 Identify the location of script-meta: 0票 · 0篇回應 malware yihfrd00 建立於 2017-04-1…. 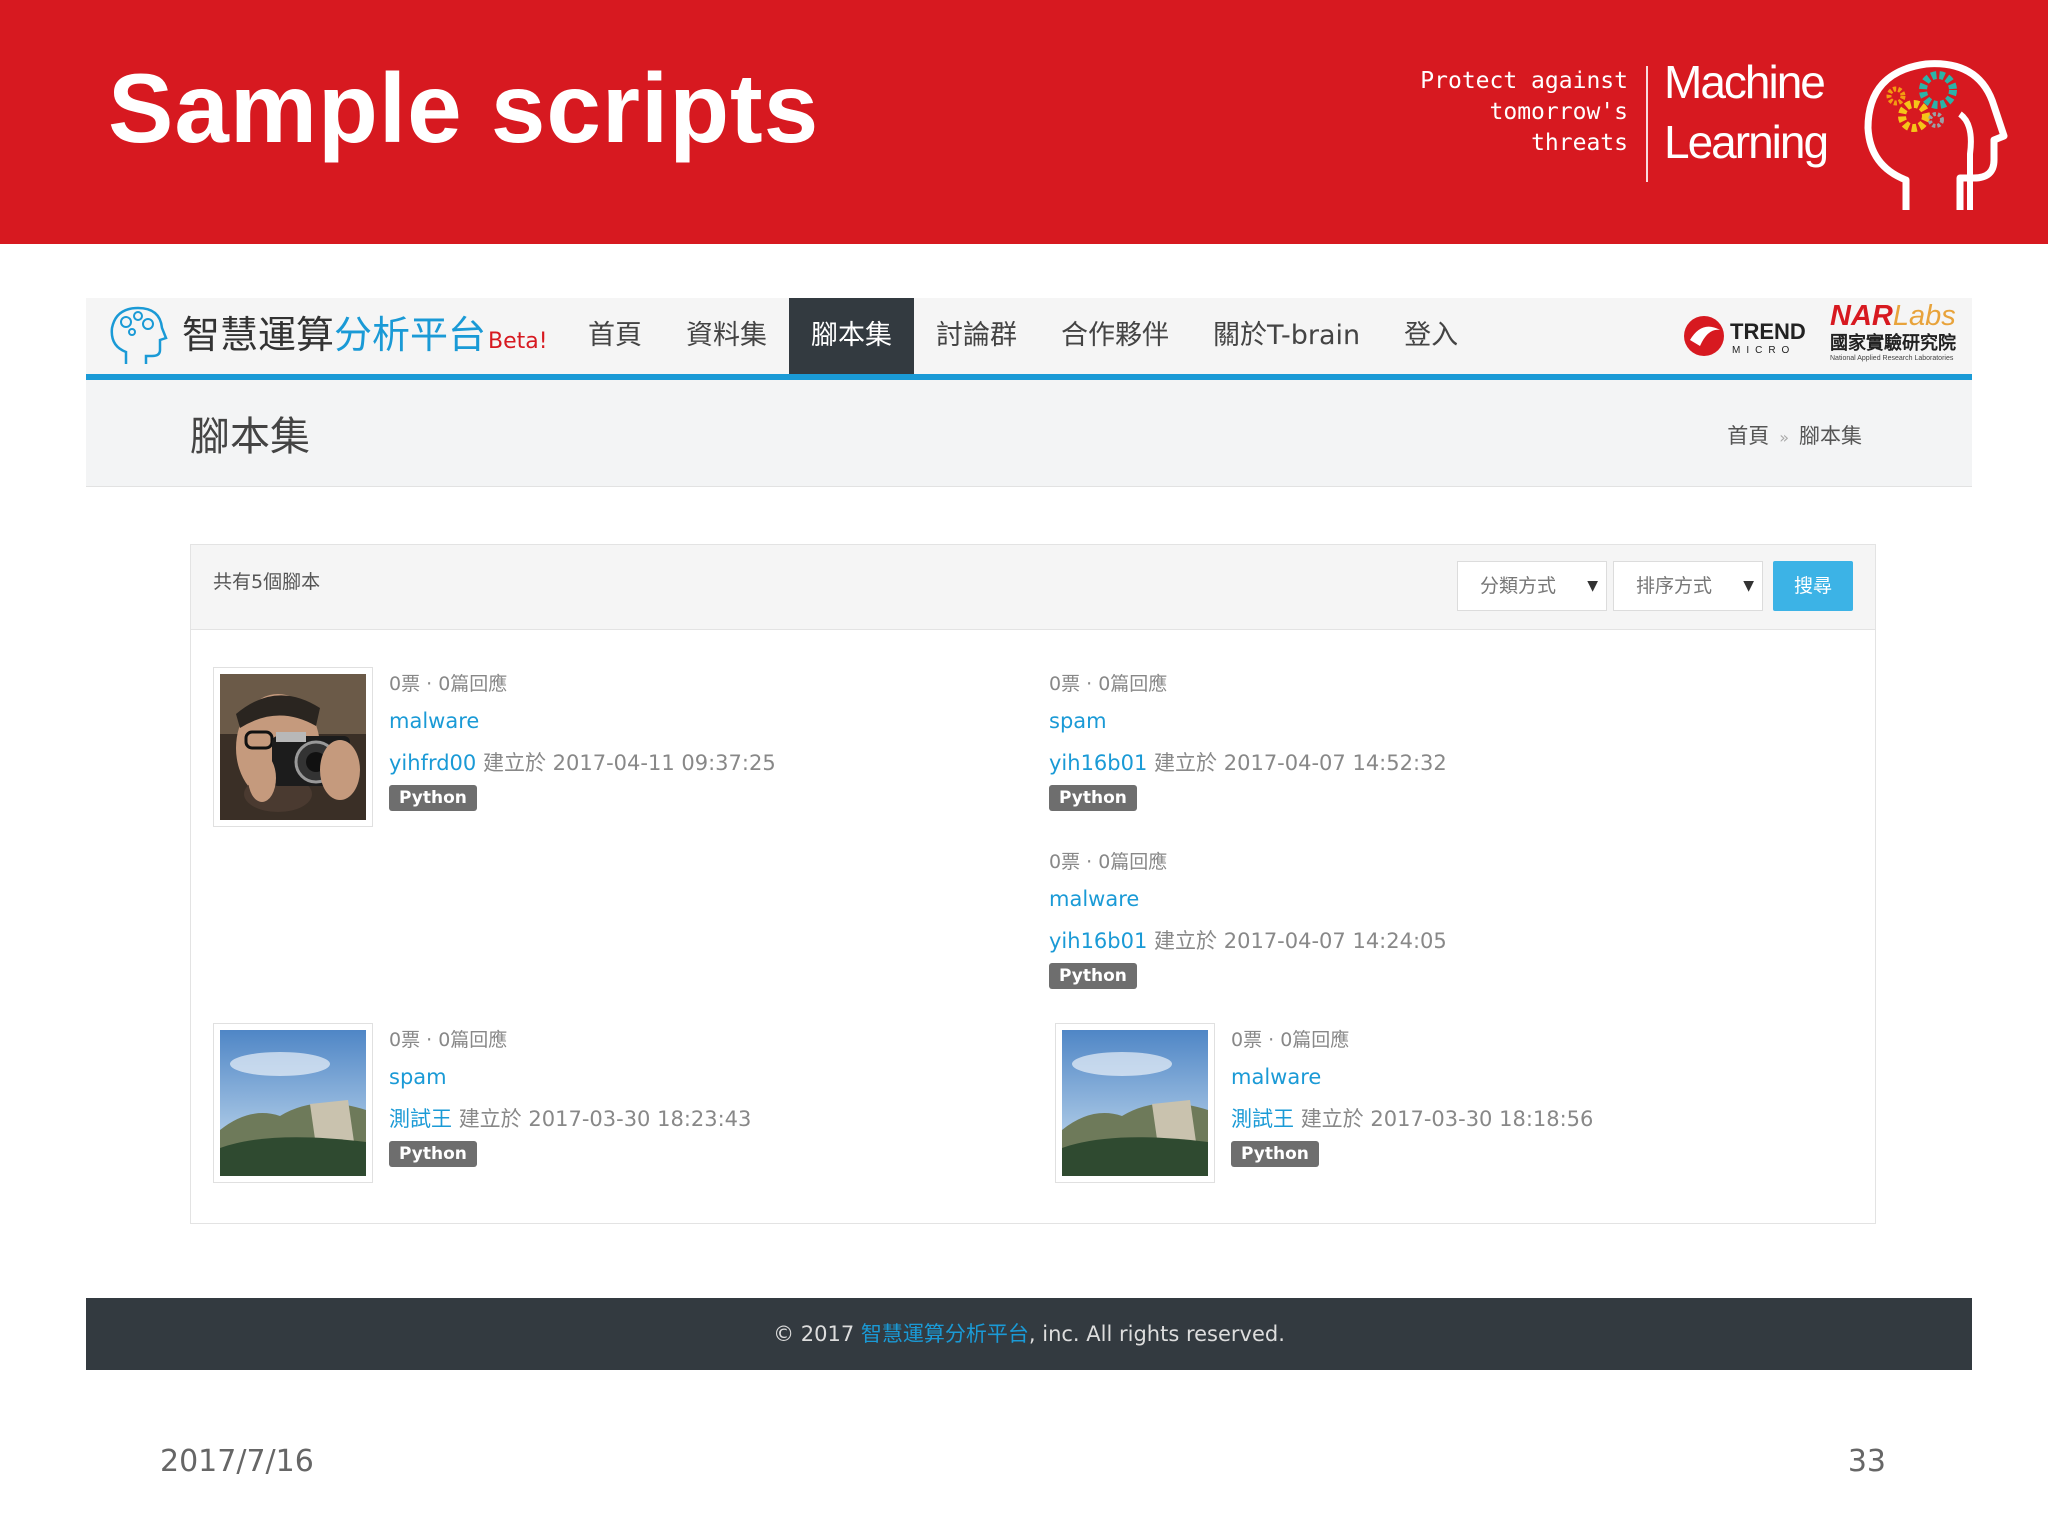
(582, 739).